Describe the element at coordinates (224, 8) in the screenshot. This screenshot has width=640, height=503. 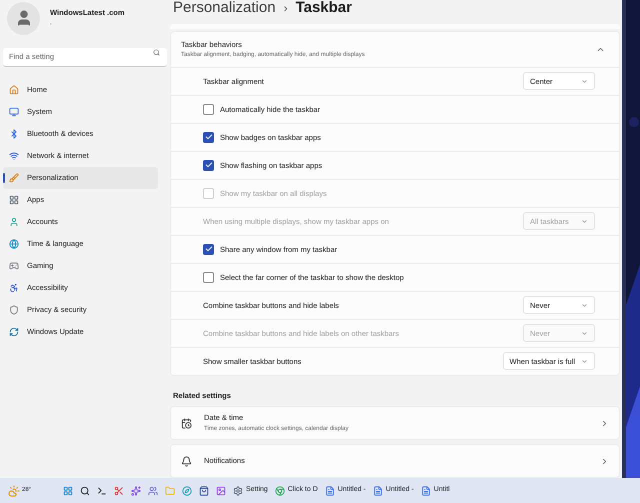
I see `breadcrumb-parent: Personalization` at that location.